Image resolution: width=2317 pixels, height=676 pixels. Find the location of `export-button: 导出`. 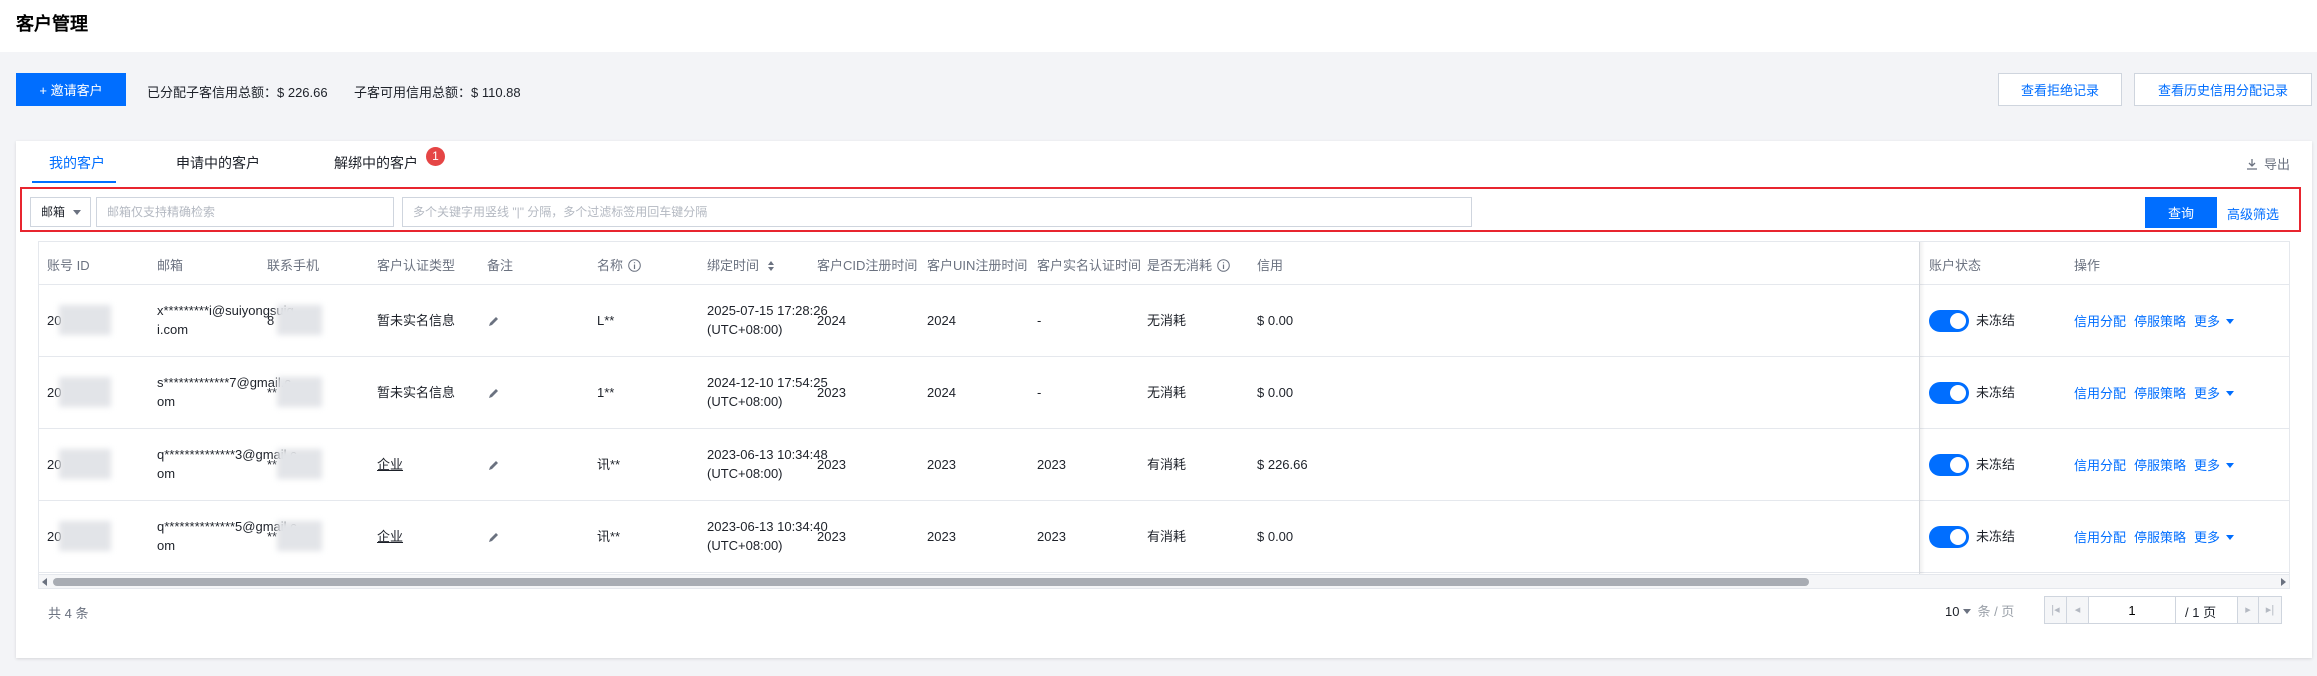

export-button: 导出 is located at coordinates (2268, 163).